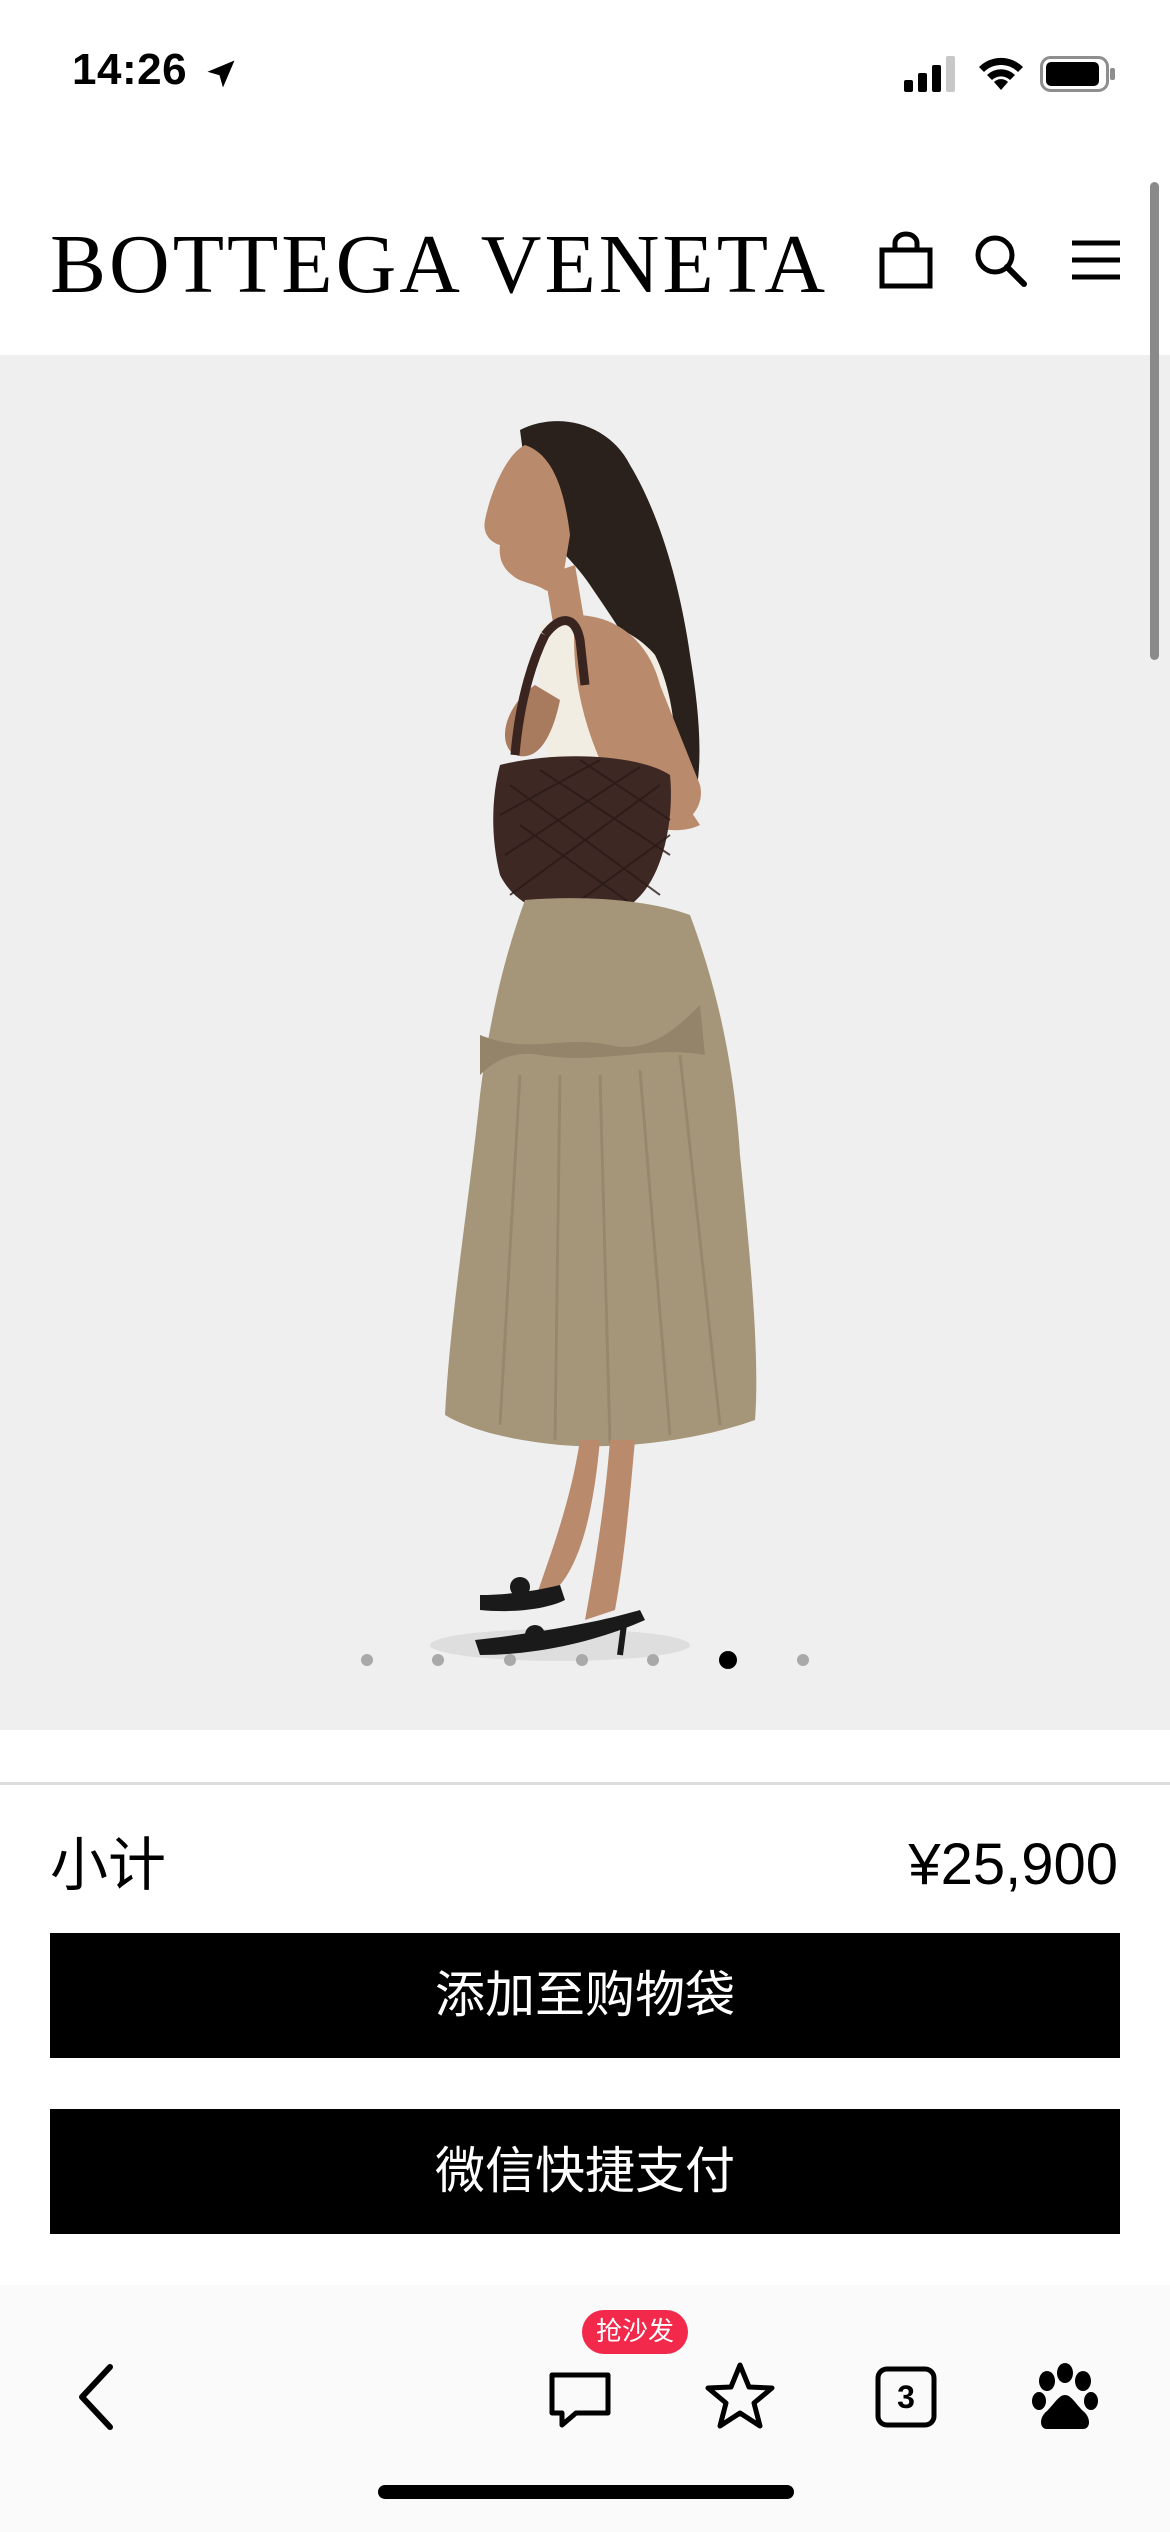 The height and width of the screenshot is (2532, 1170). I want to click on location-arrow-icon, so click(221, 74).